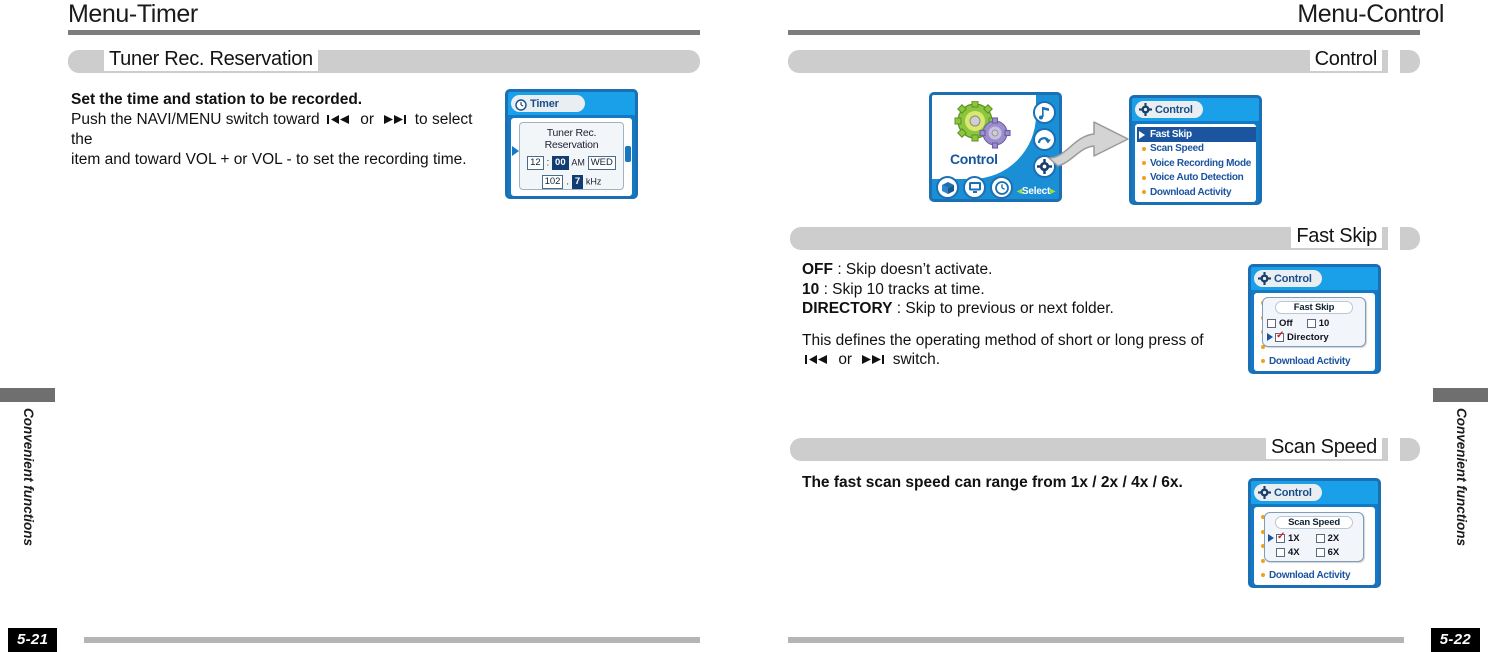  I want to click on fast-skip-dir-term: DIRECTORY, so click(847, 308).